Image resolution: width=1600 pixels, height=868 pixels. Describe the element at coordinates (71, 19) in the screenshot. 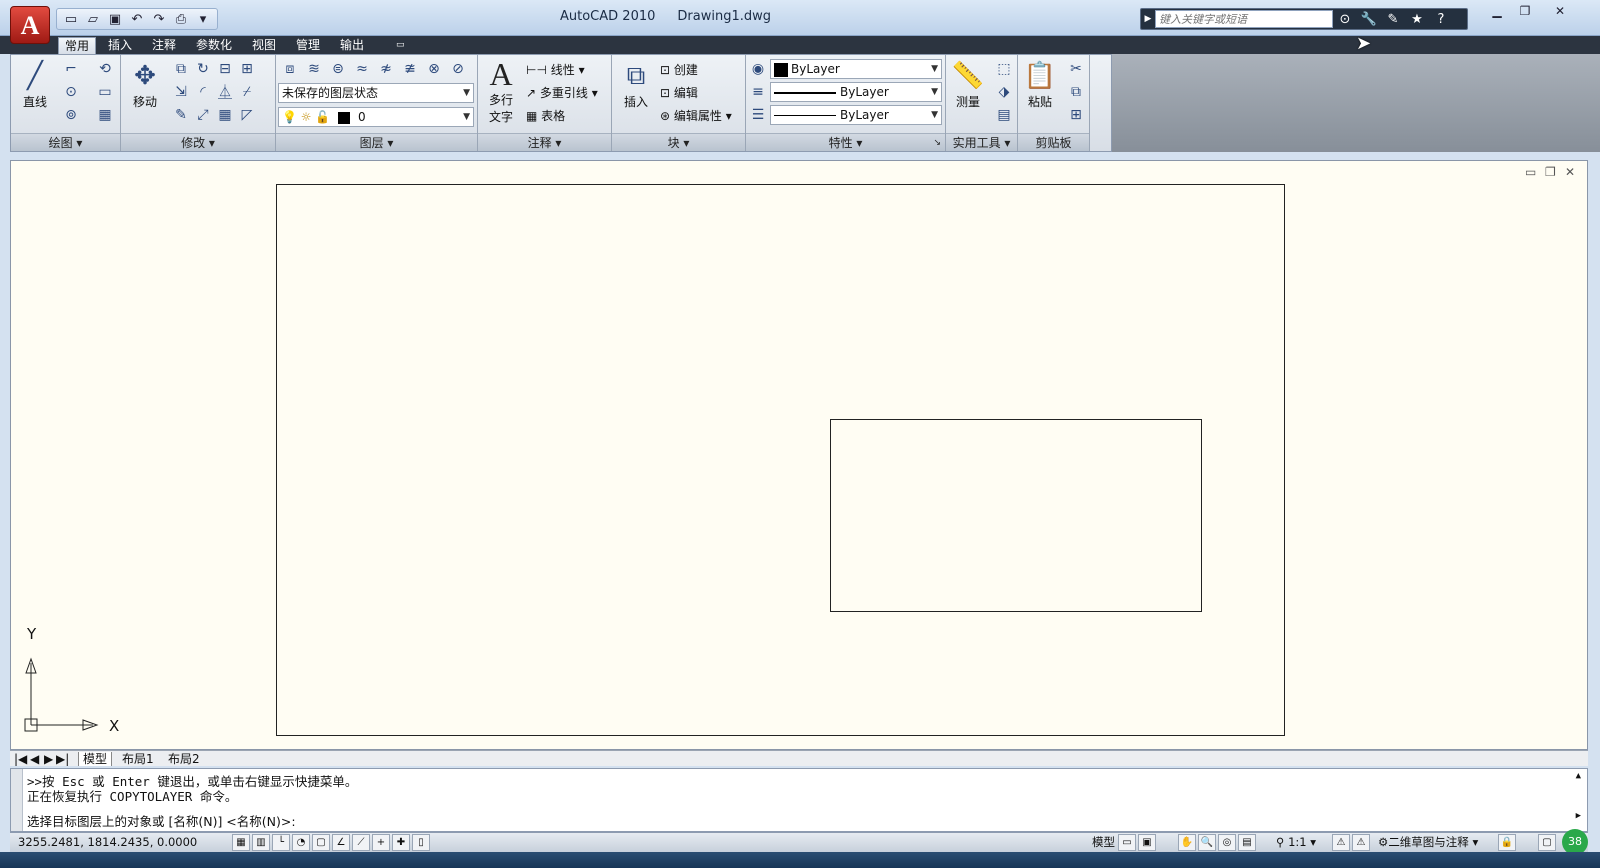

I see `new-icon: ▭` at that location.